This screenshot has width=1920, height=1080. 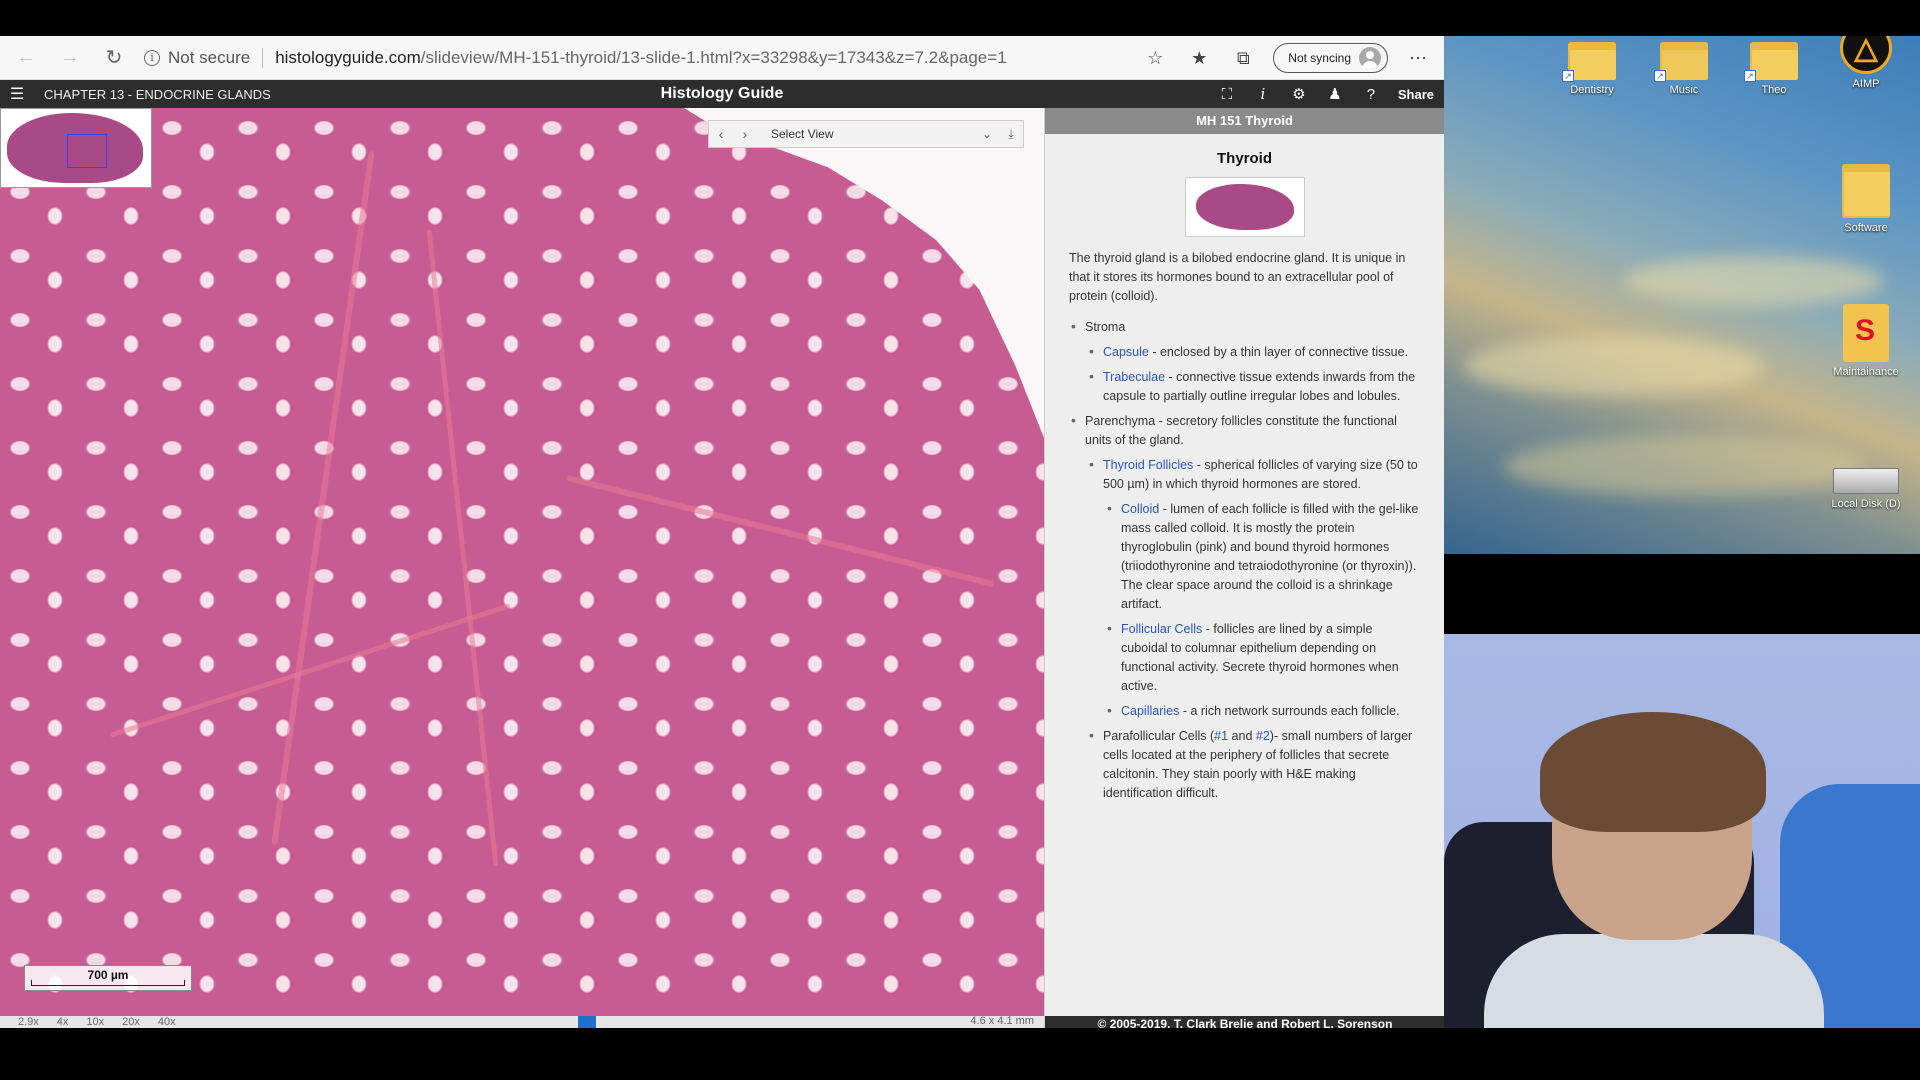 What do you see at coordinates (167, 1022) in the screenshot?
I see `zoom-40x: 40x` at bounding box center [167, 1022].